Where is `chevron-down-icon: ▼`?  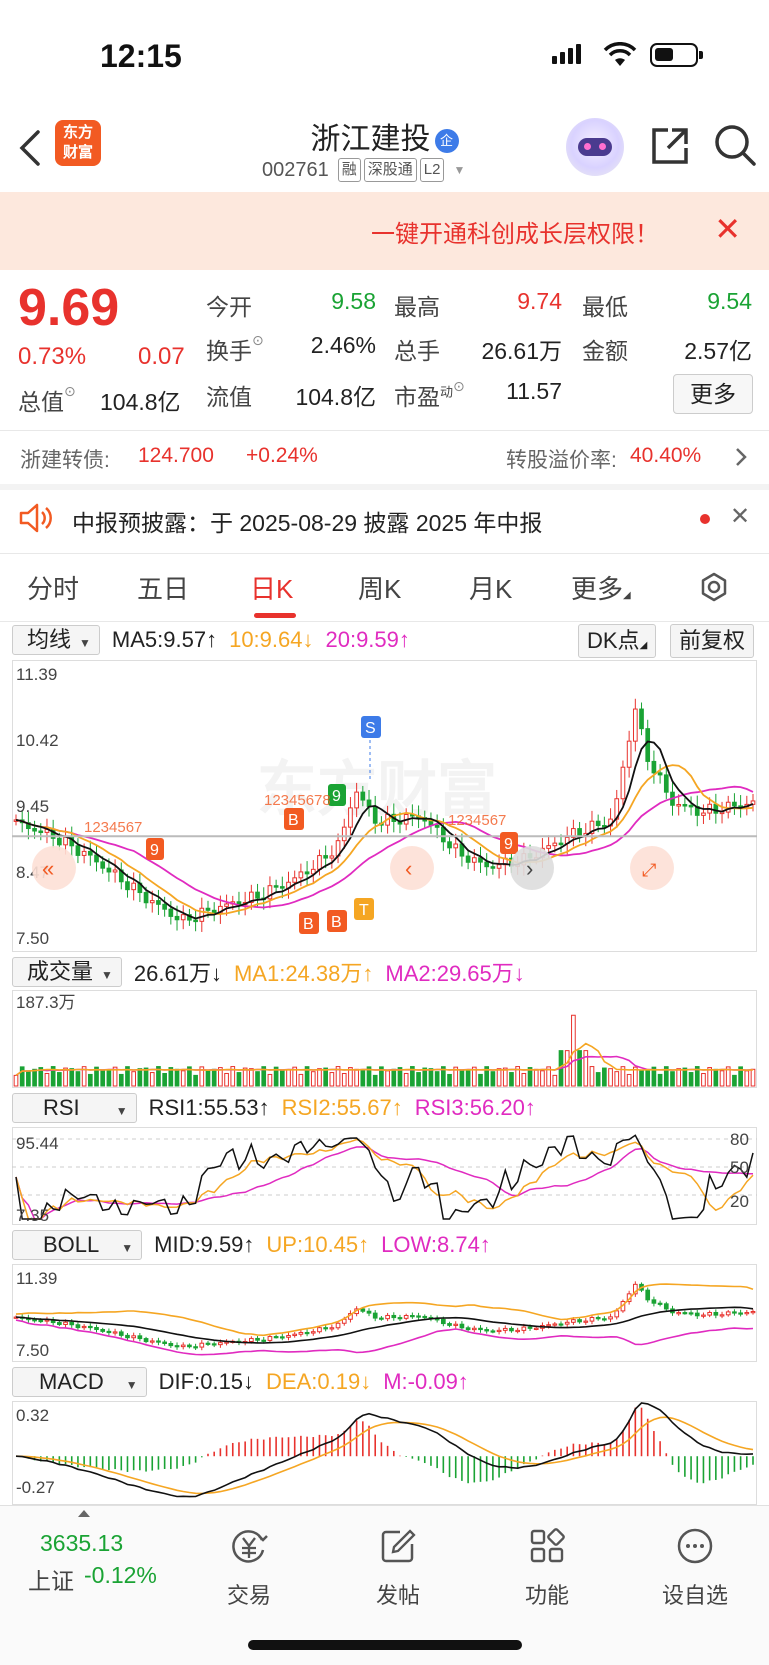 chevron-down-icon: ▼ is located at coordinates (459, 170).